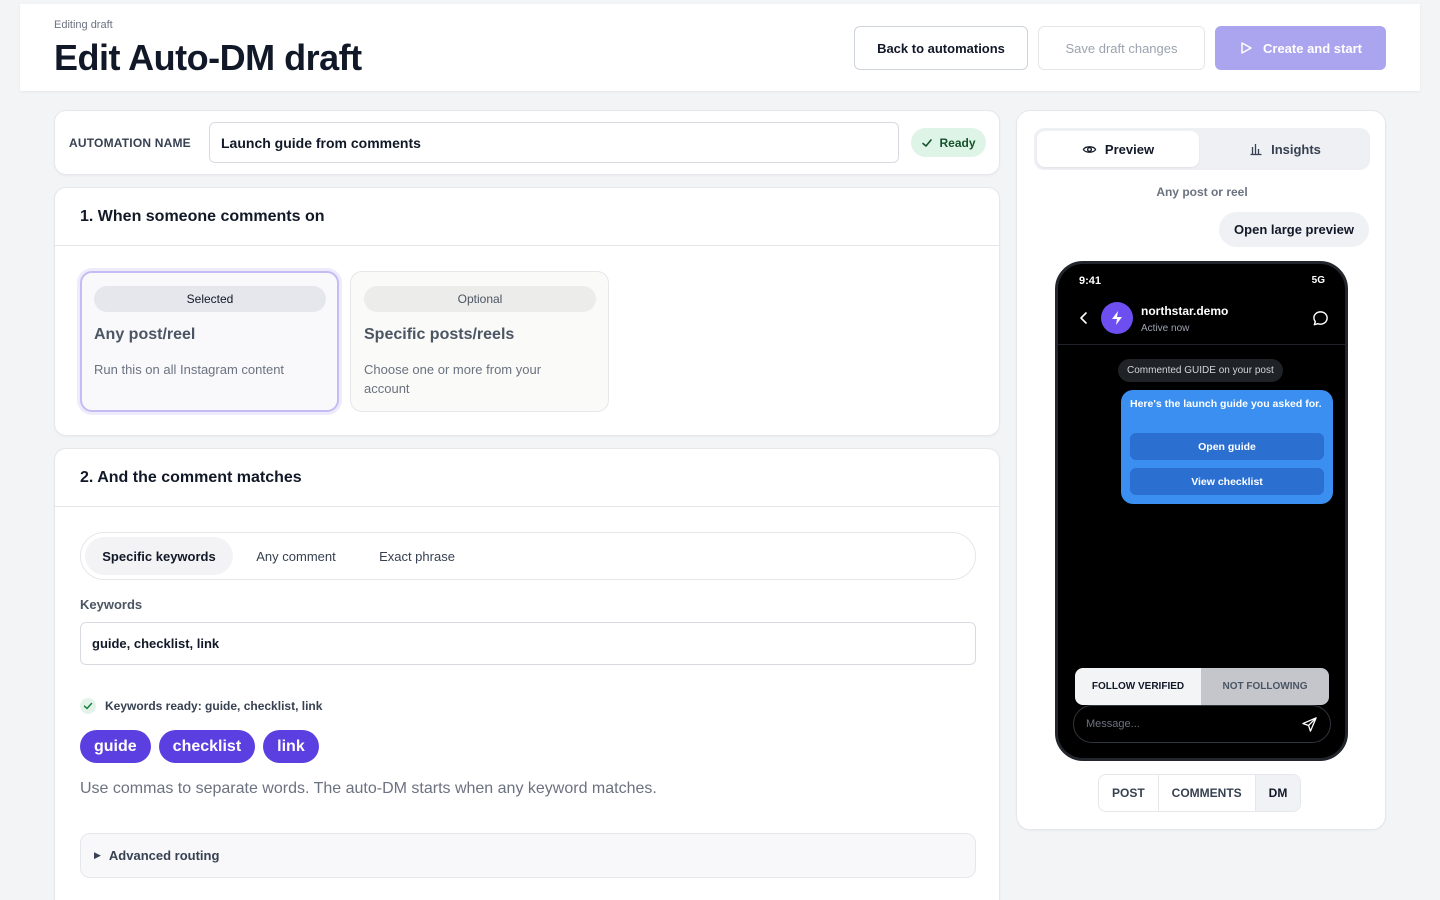 This screenshot has width=1440, height=900. Describe the element at coordinates (164, 855) in the screenshot. I see `advanced-routing-label: Advanced routing` at that location.